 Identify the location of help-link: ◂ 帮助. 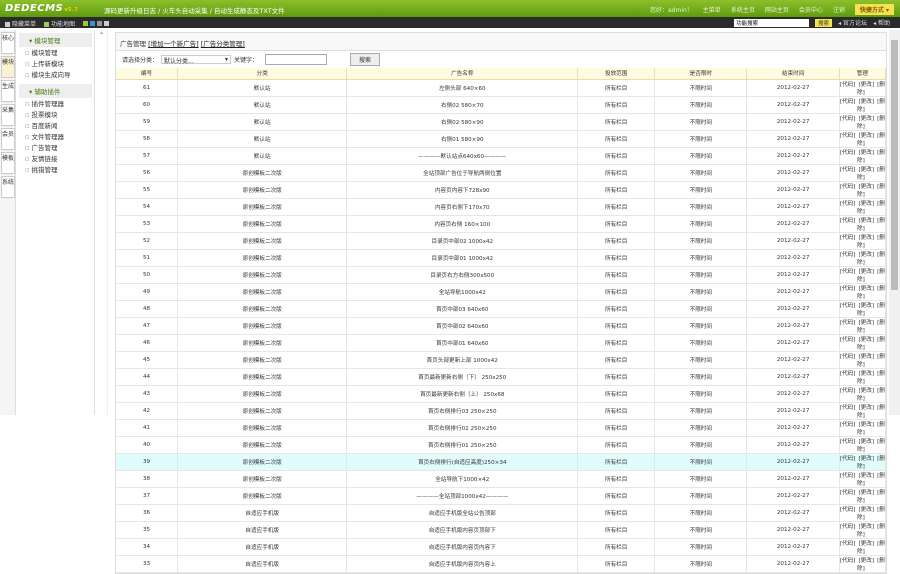
(881, 22).